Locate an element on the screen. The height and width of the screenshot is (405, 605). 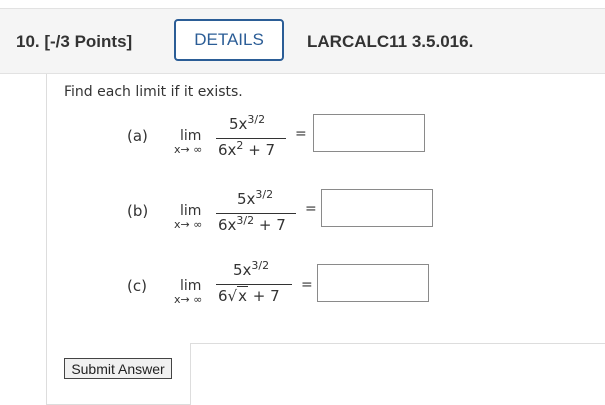
fraction-denominator: 6x2 + 7 is located at coordinates (247, 149).